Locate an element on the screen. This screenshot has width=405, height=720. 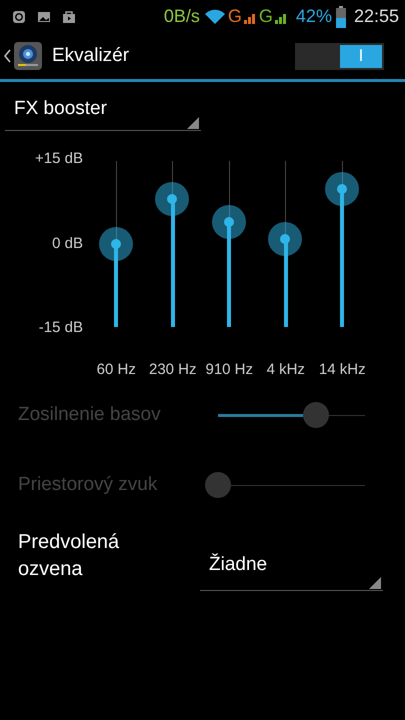
frequency-label: 230 Hz is located at coordinates (173, 369).